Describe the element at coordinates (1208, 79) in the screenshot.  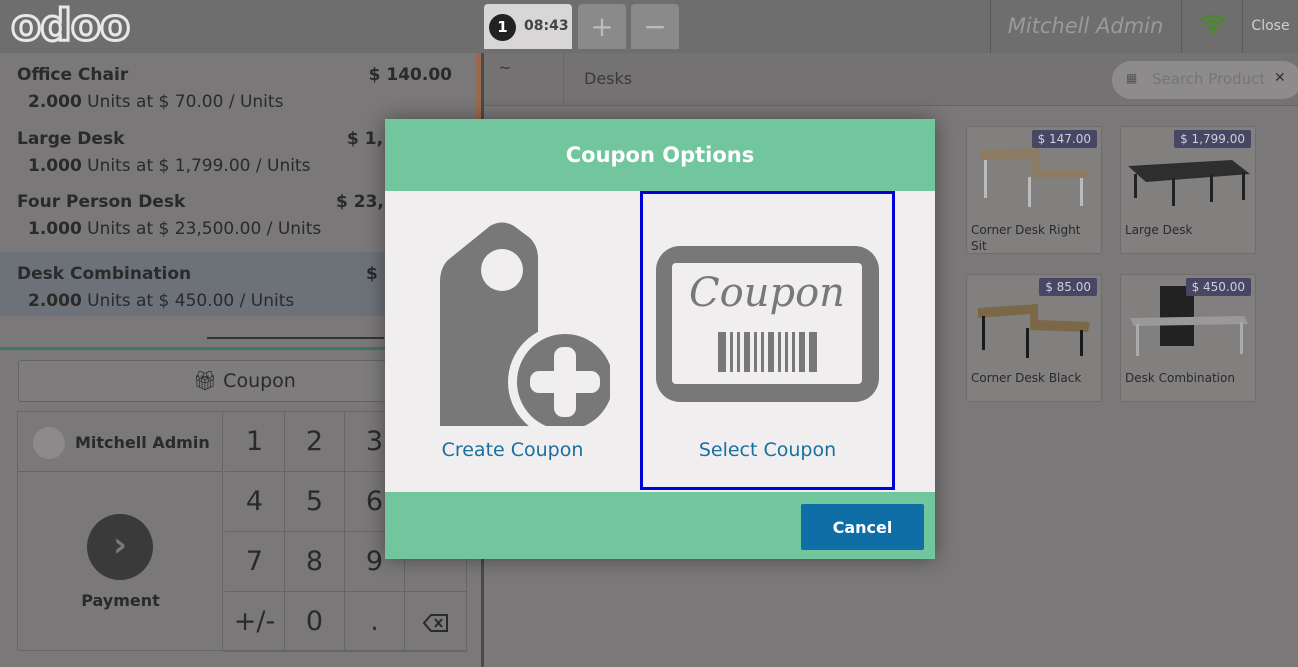
I see `search-input` at that location.